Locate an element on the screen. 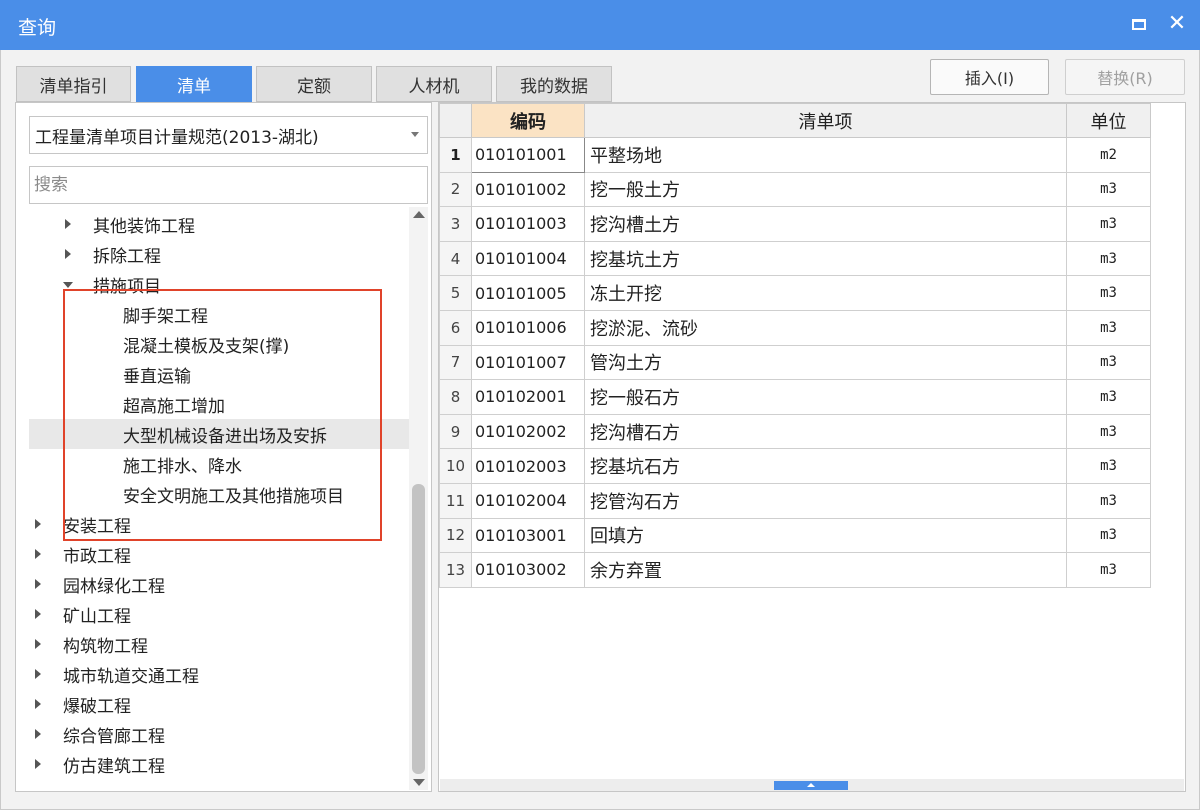 The image size is (1200, 810). table-row: 3 010101003 挖沟槽土方 m3 is located at coordinates (795, 224).